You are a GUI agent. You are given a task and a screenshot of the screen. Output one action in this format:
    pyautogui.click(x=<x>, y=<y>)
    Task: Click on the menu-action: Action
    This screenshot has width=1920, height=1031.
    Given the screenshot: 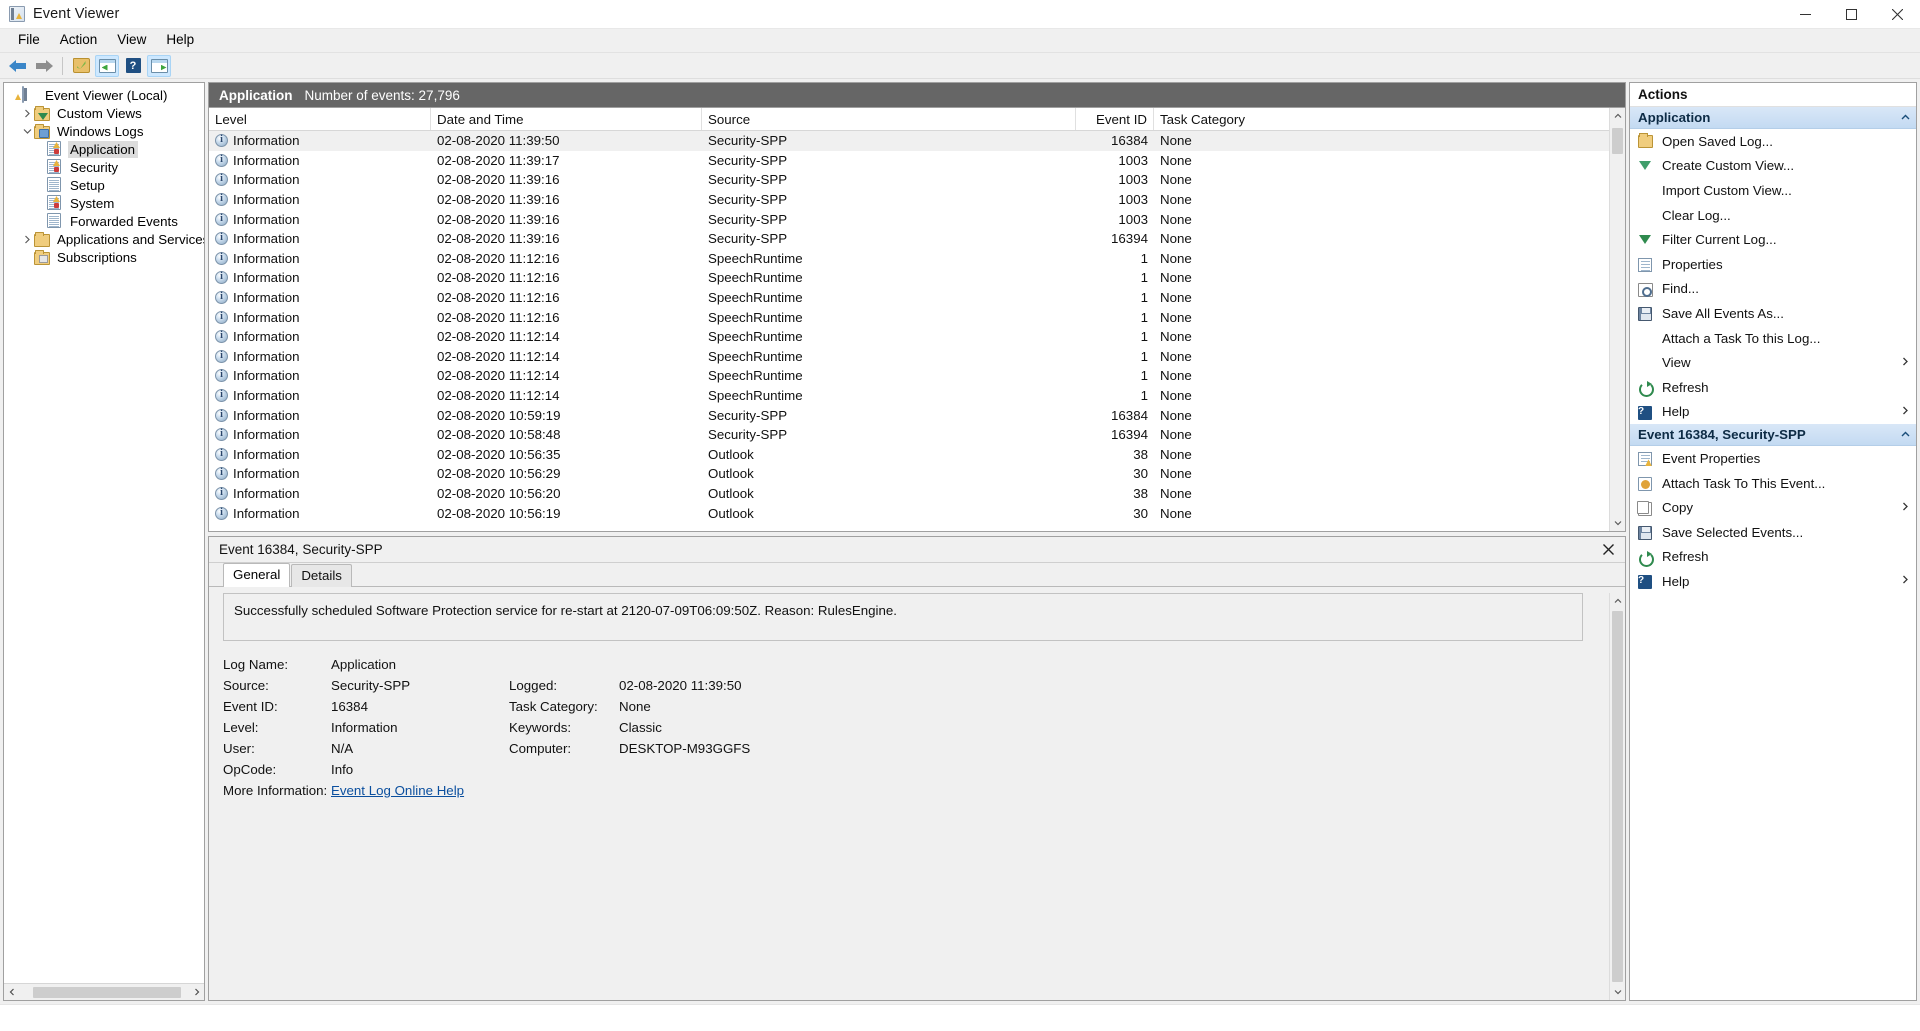 What is the action you would take?
    pyautogui.click(x=79, y=40)
    